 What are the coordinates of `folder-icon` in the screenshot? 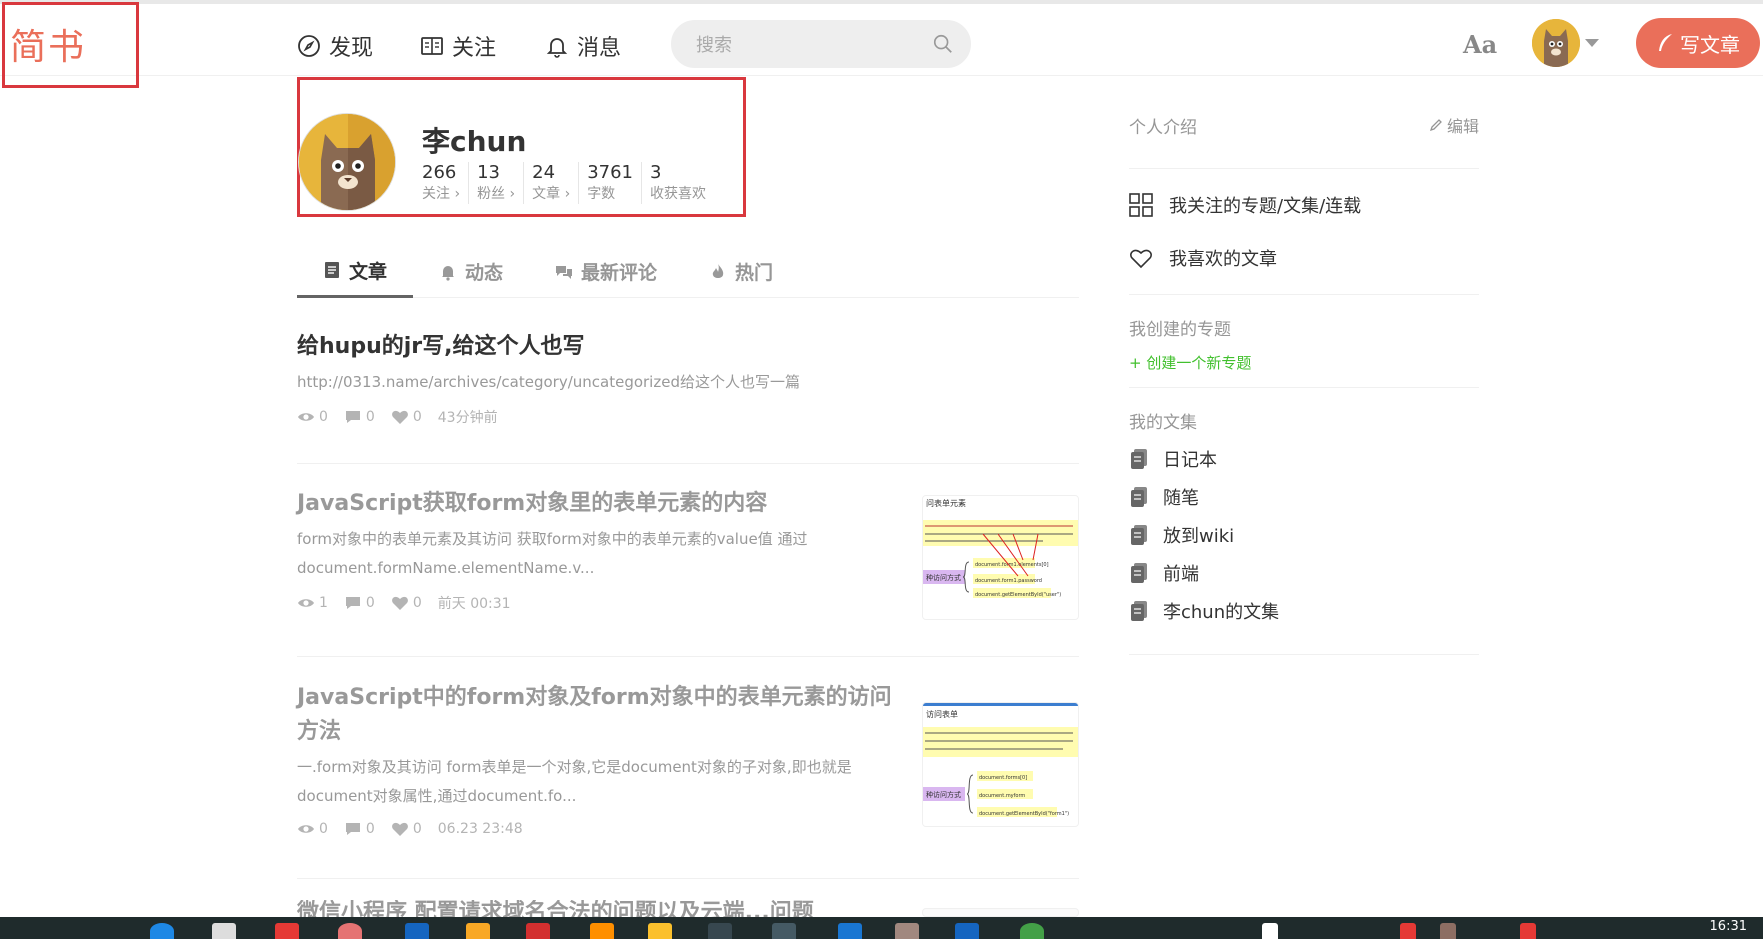 It's located at (660, 931).